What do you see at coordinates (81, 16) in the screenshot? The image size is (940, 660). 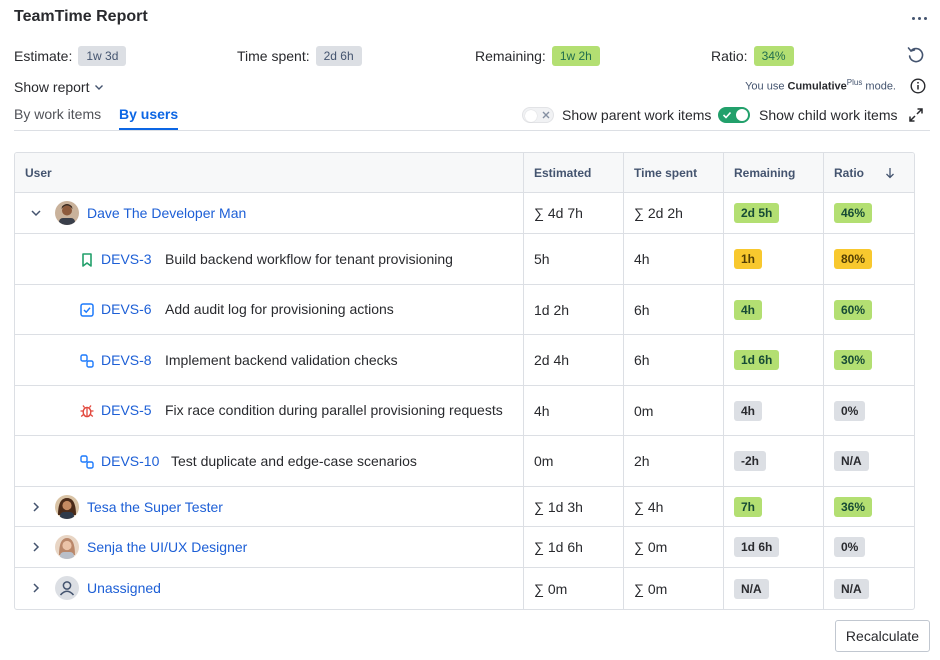 I see `report-title: TeamTime Report` at bounding box center [81, 16].